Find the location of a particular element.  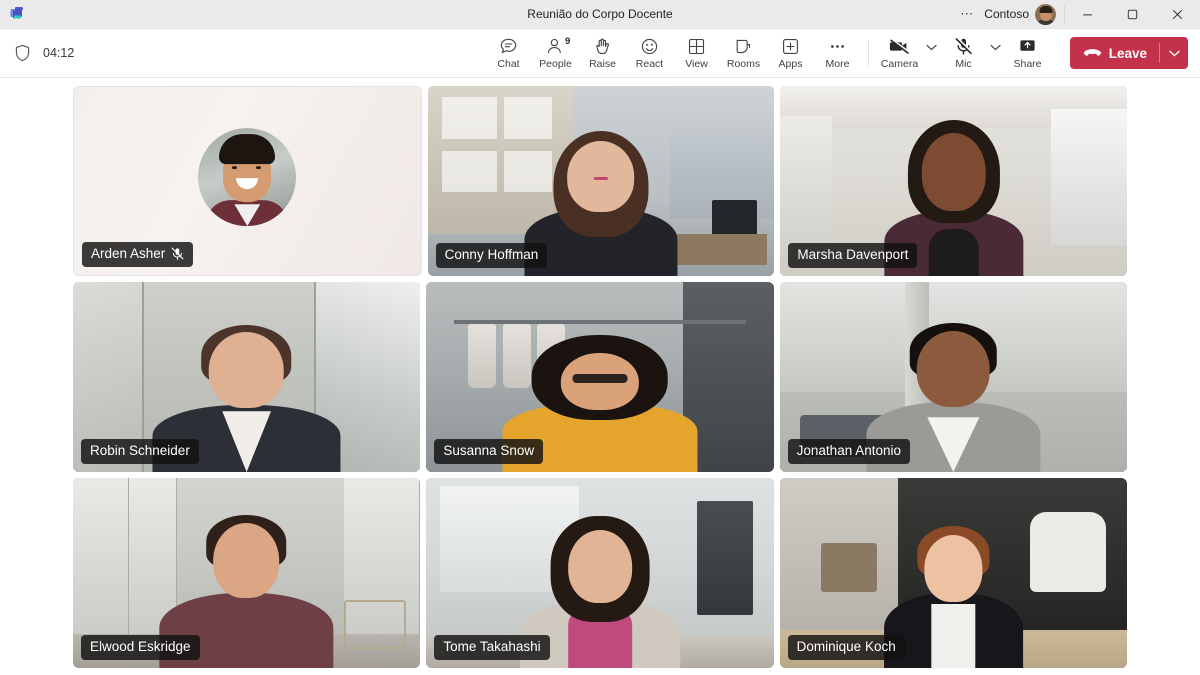

toolbar-divider is located at coordinates (868, 53).